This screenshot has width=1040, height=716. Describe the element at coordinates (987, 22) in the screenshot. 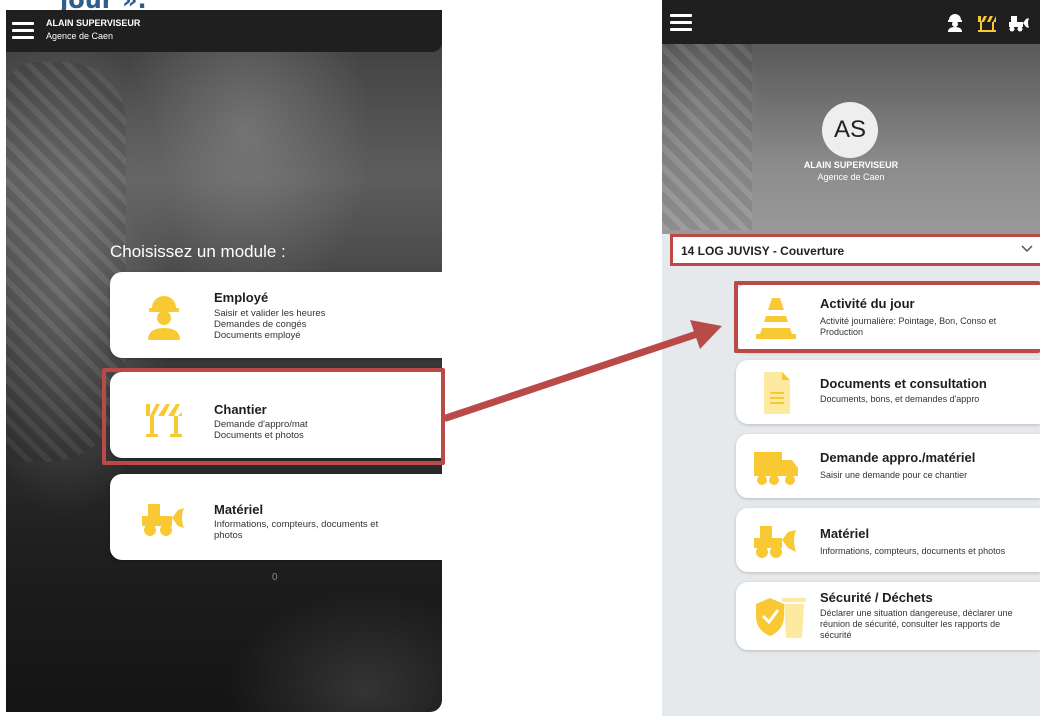

I see `site-module-icon` at that location.